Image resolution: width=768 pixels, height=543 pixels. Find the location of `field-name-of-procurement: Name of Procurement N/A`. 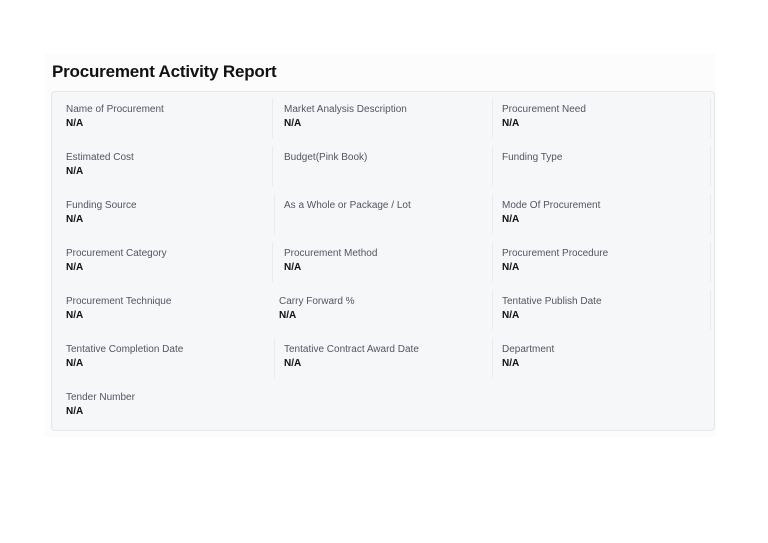

field-name-of-procurement: Name of Procurement N/A is located at coordinates (115, 123).